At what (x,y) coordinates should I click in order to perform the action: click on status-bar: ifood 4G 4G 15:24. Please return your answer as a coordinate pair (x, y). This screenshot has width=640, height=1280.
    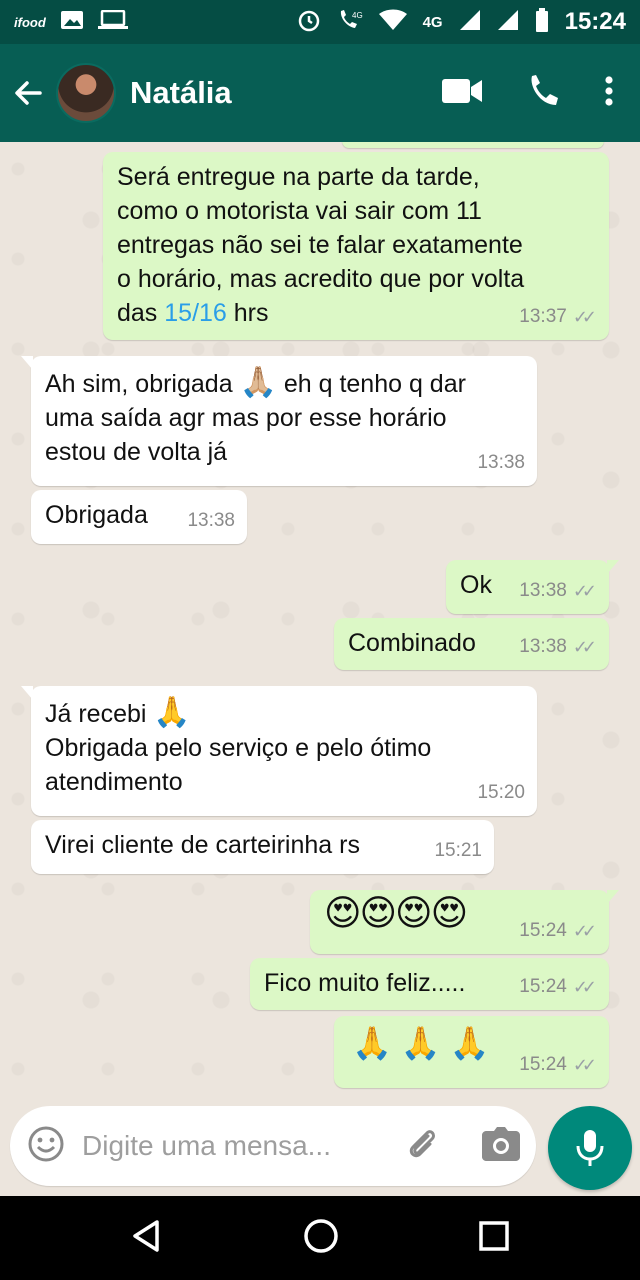
    Looking at the image, I should click on (320, 22).